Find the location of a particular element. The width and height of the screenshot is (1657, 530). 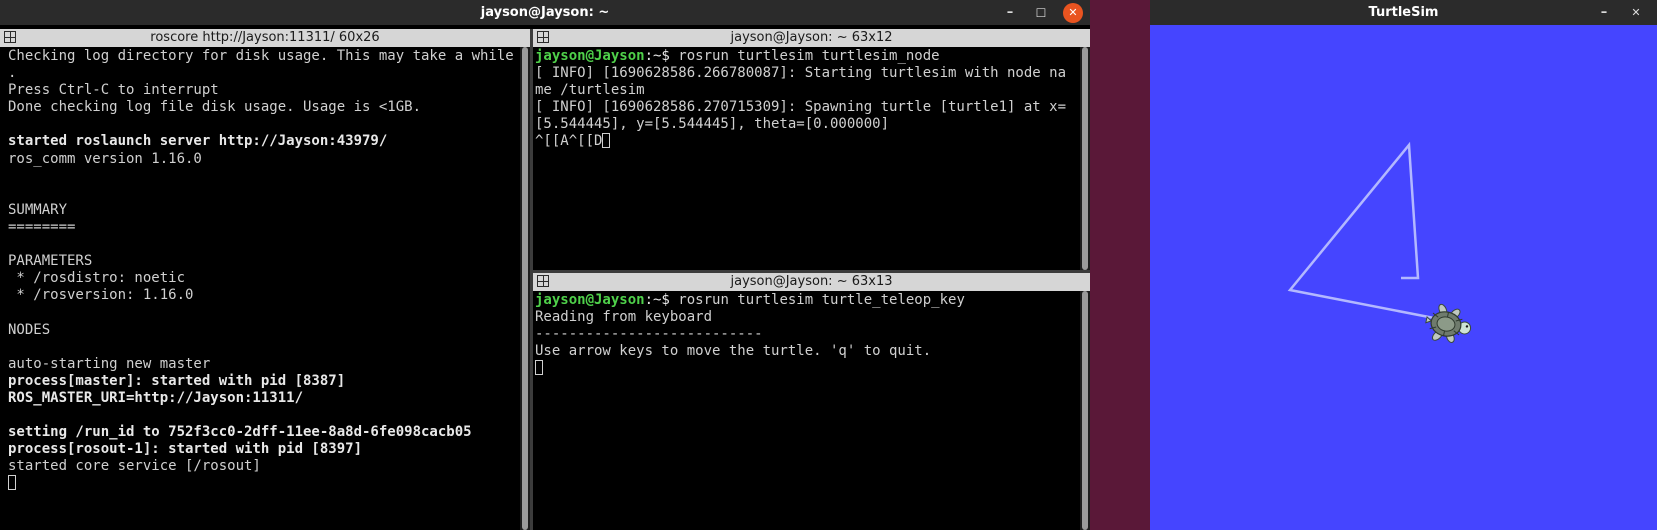

input-line is located at coordinates (807, 368).